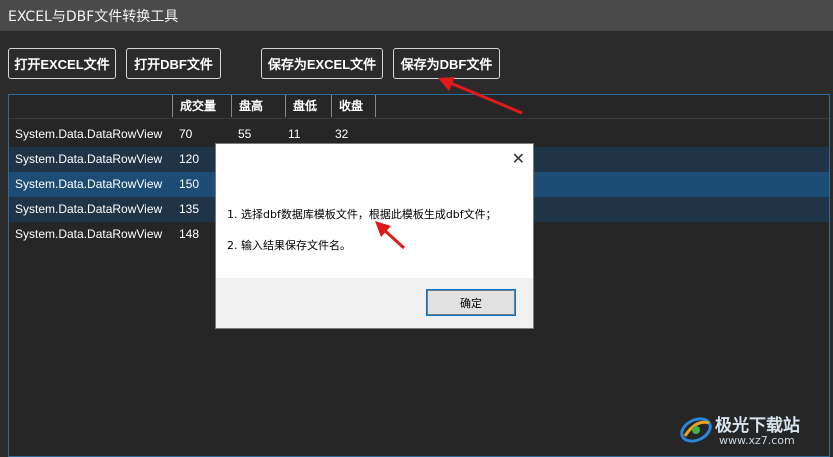  What do you see at coordinates (173, 63) in the screenshot?
I see `open-dbf-button: 打开DBF文件` at bounding box center [173, 63].